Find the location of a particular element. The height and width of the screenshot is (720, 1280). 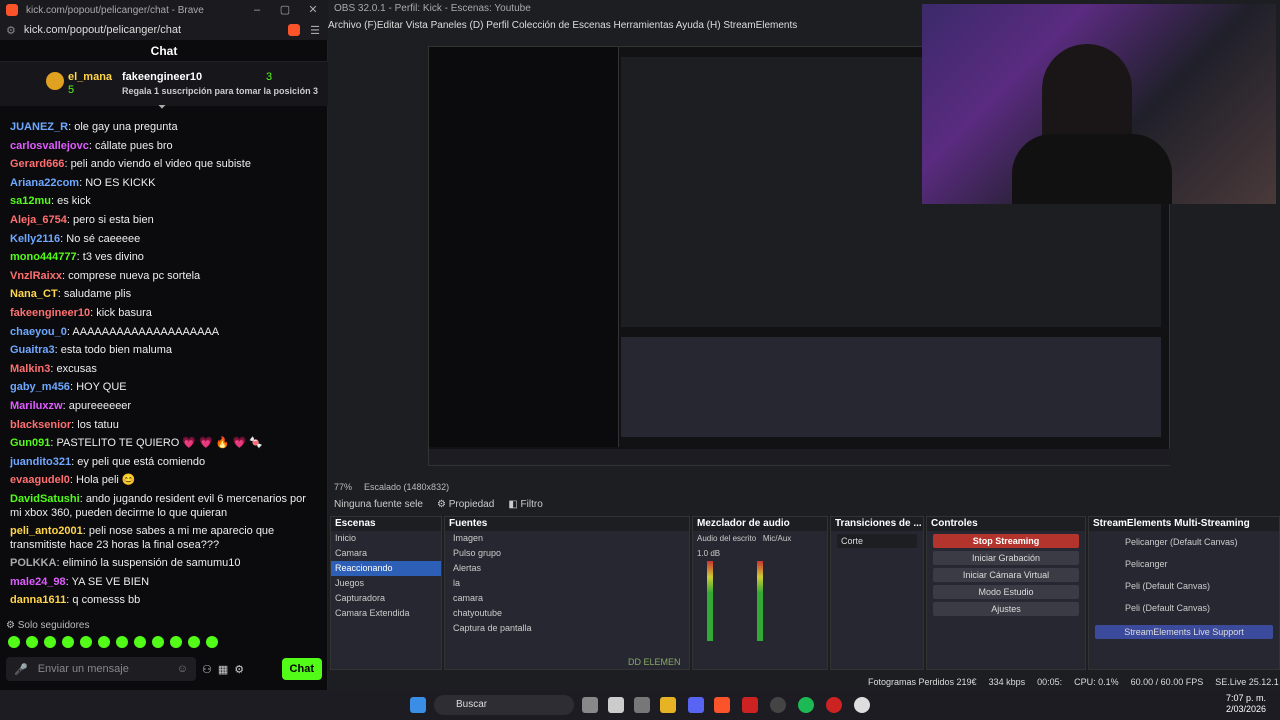

chat-username: Malkin3 is located at coordinates (30, 369).